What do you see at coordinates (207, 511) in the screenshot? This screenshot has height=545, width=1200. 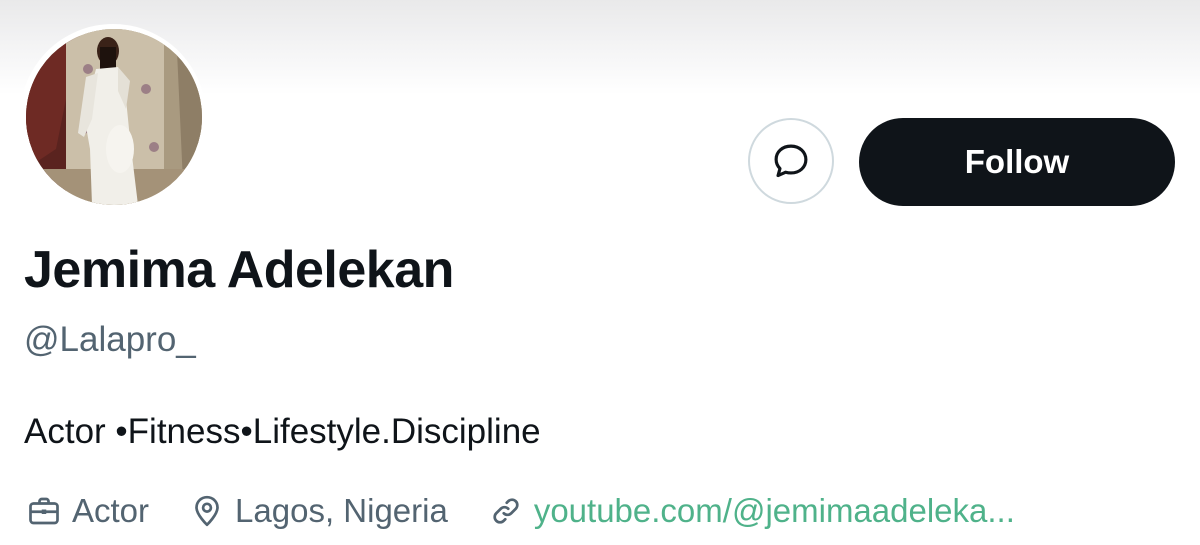 I see `location-pin-icon` at bounding box center [207, 511].